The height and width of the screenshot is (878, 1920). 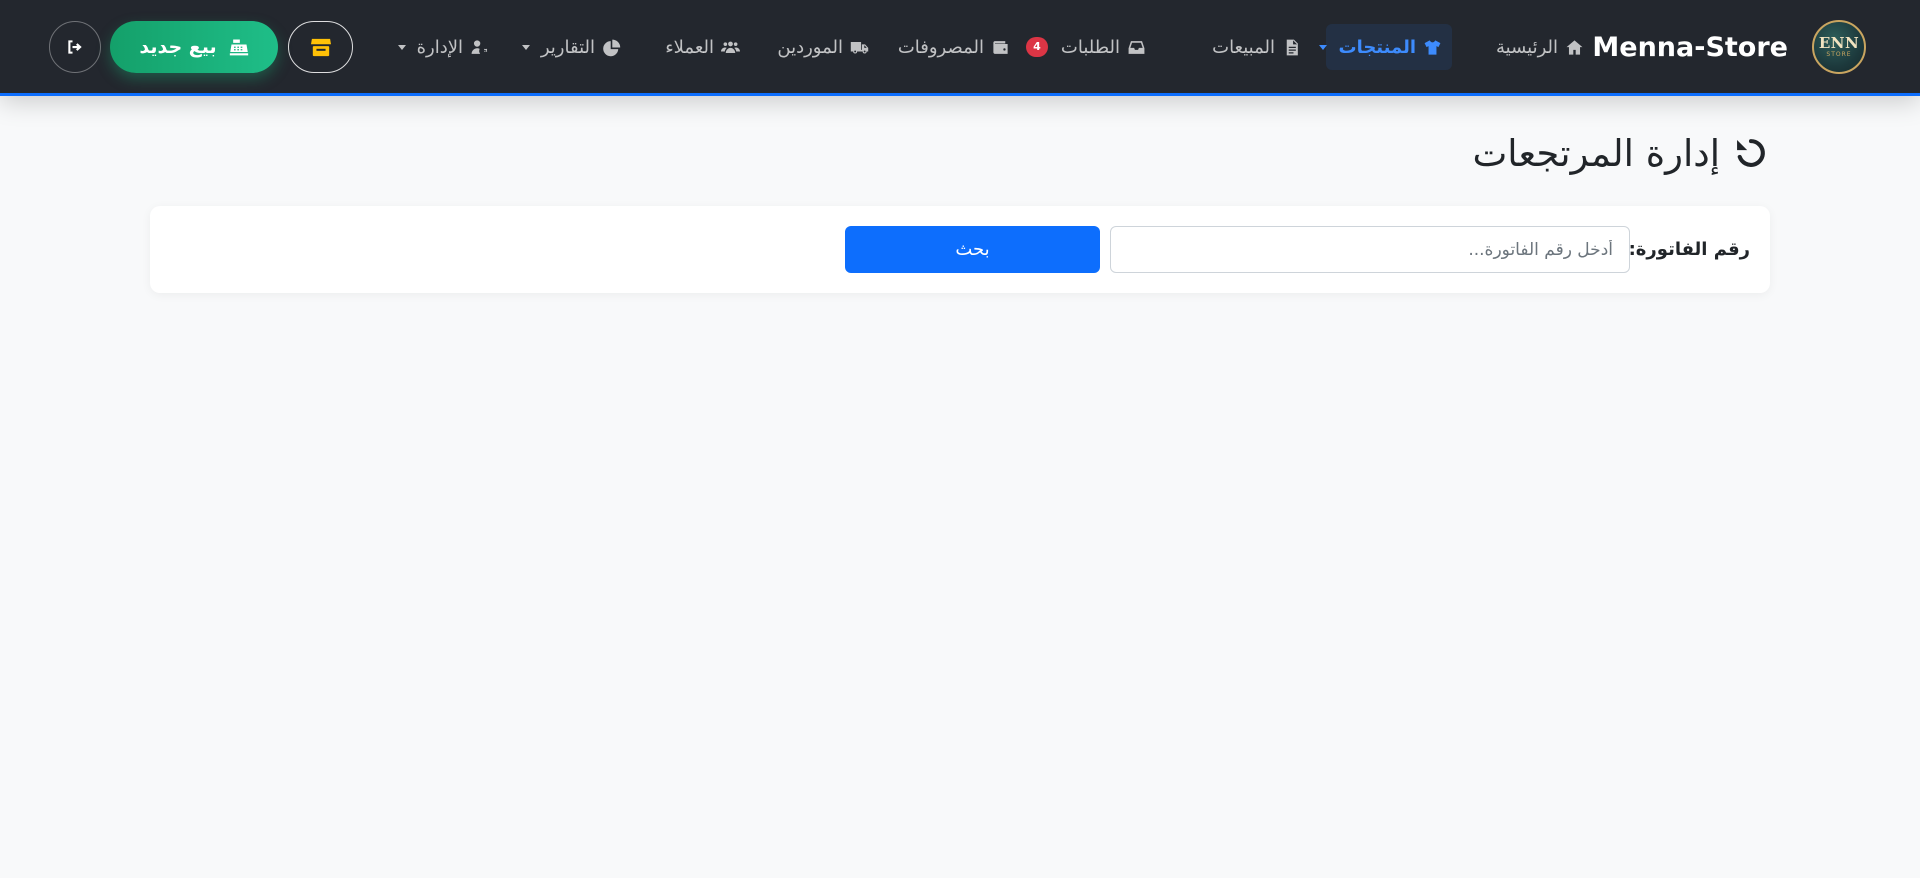 I want to click on cash-register-icon, so click(x=238, y=47).